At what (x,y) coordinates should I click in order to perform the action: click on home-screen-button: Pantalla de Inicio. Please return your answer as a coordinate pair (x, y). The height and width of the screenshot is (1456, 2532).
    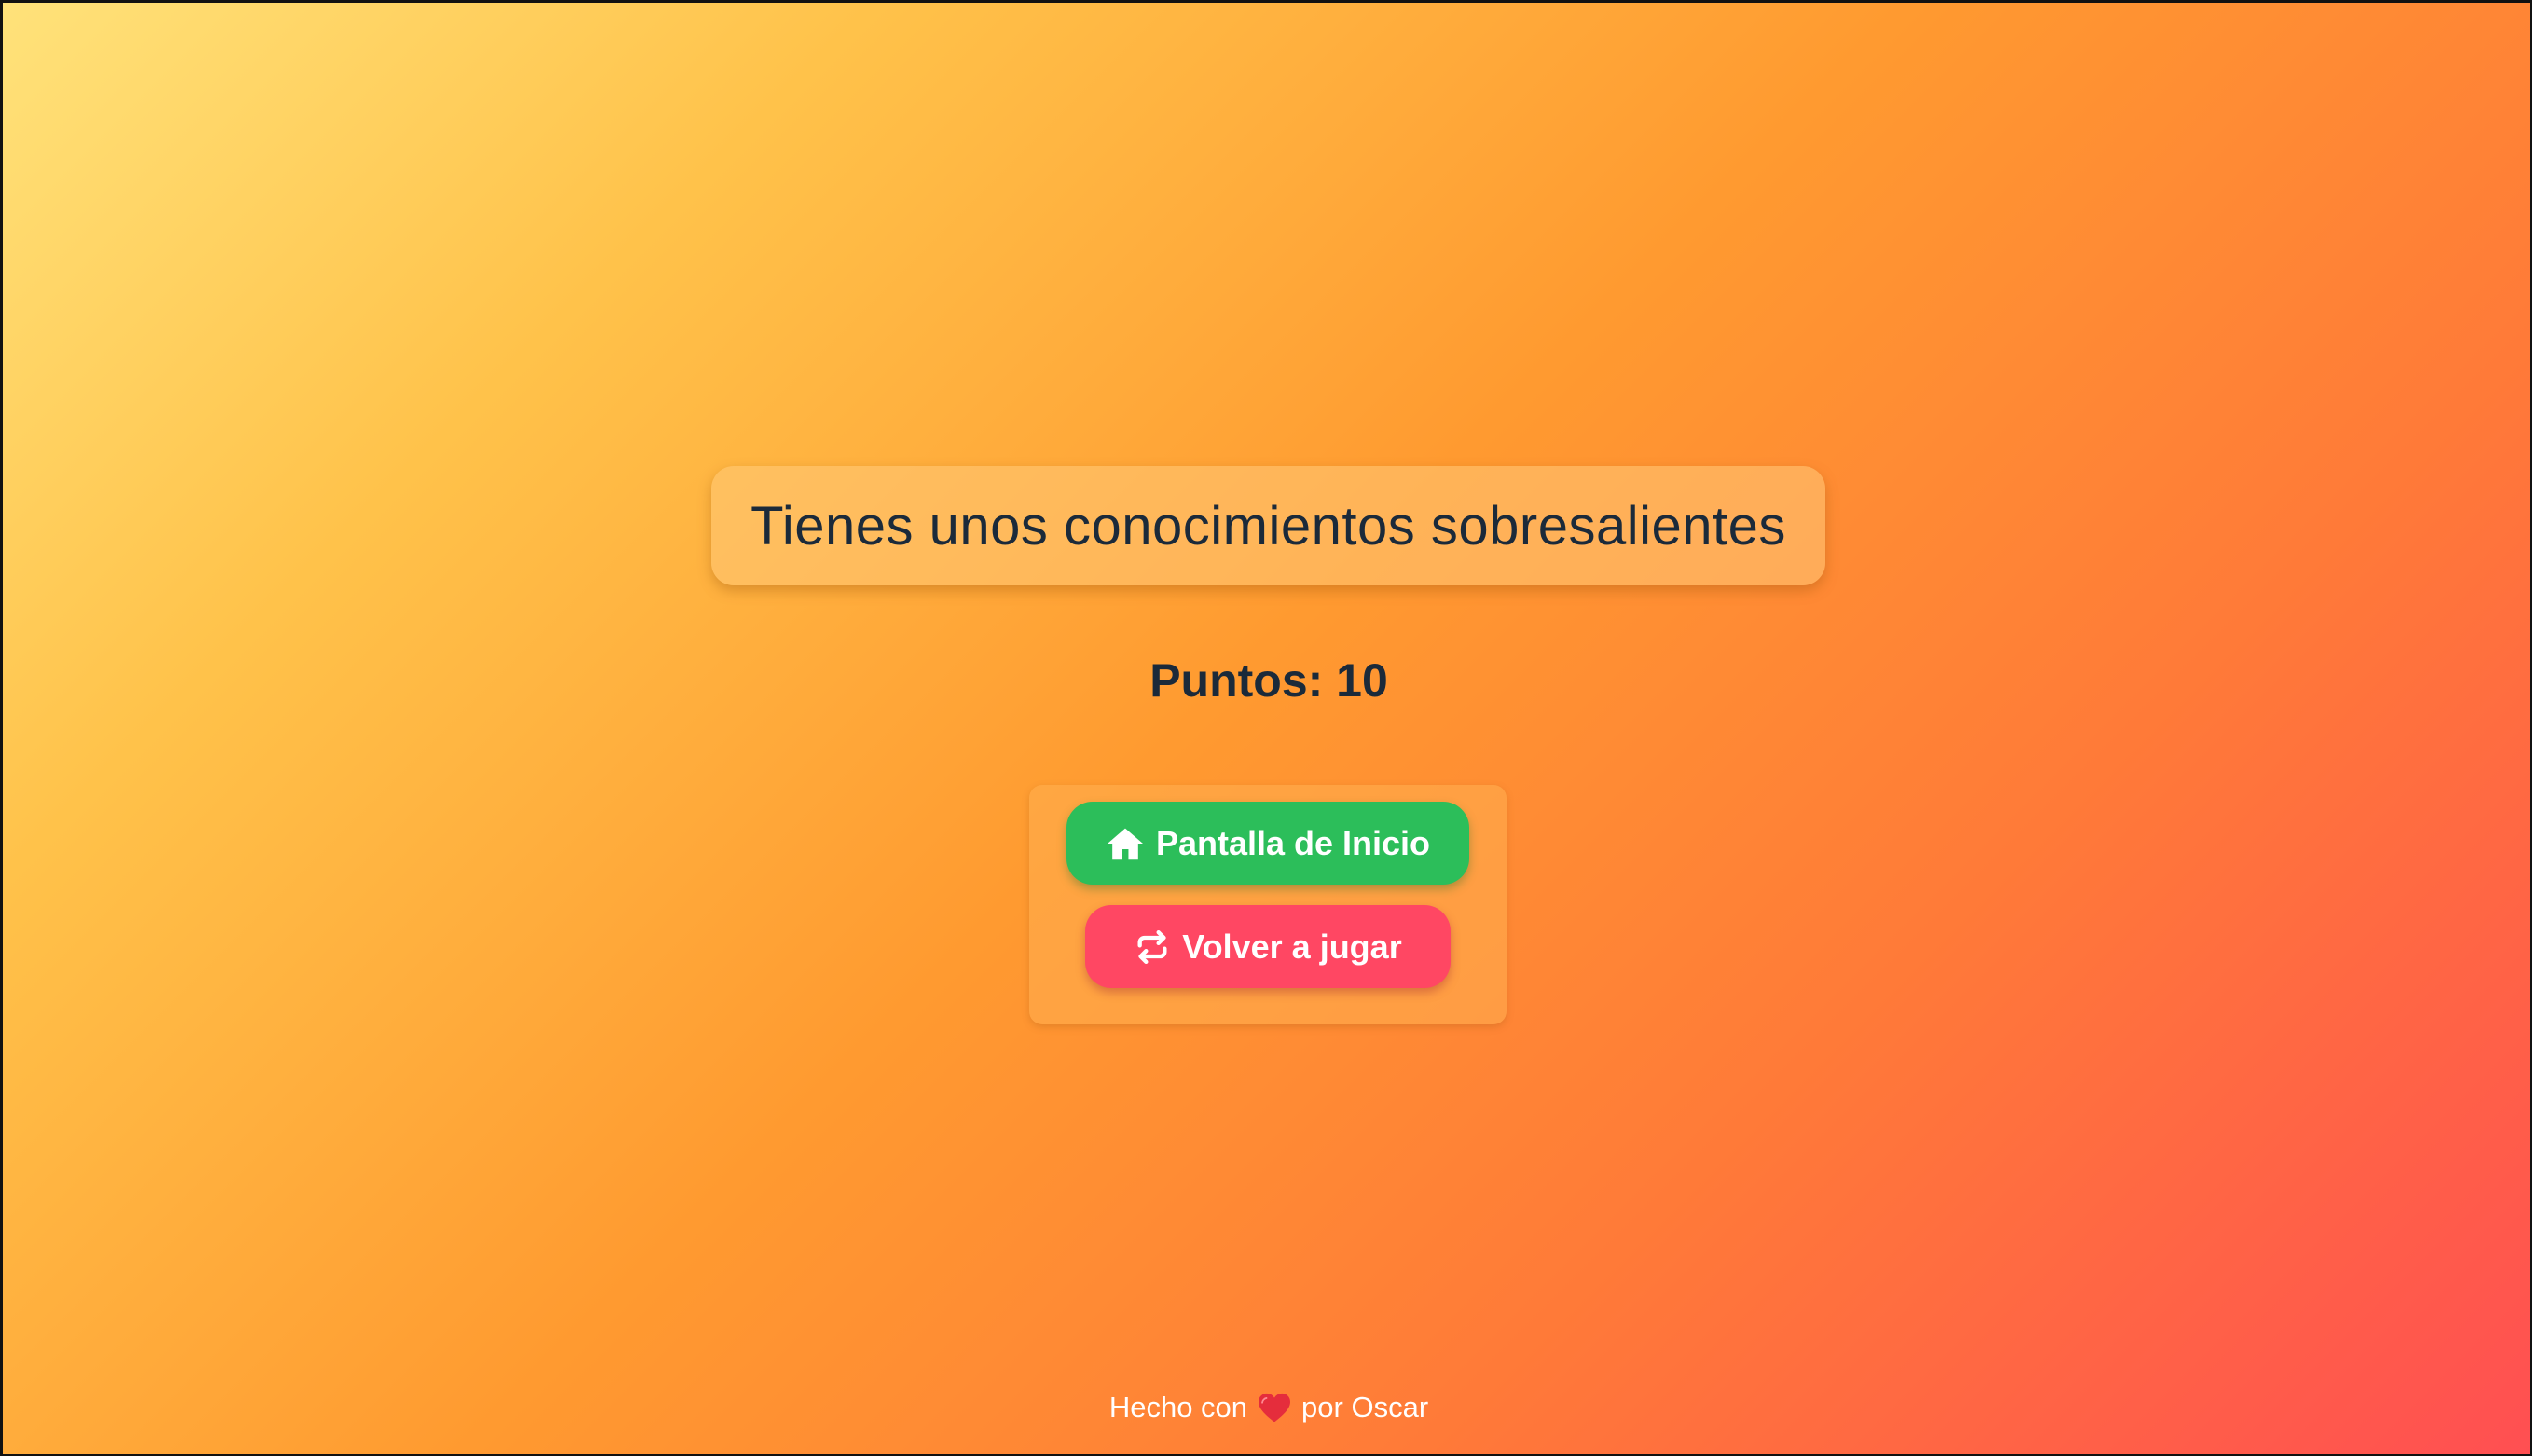
    Looking at the image, I should click on (1267, 843).